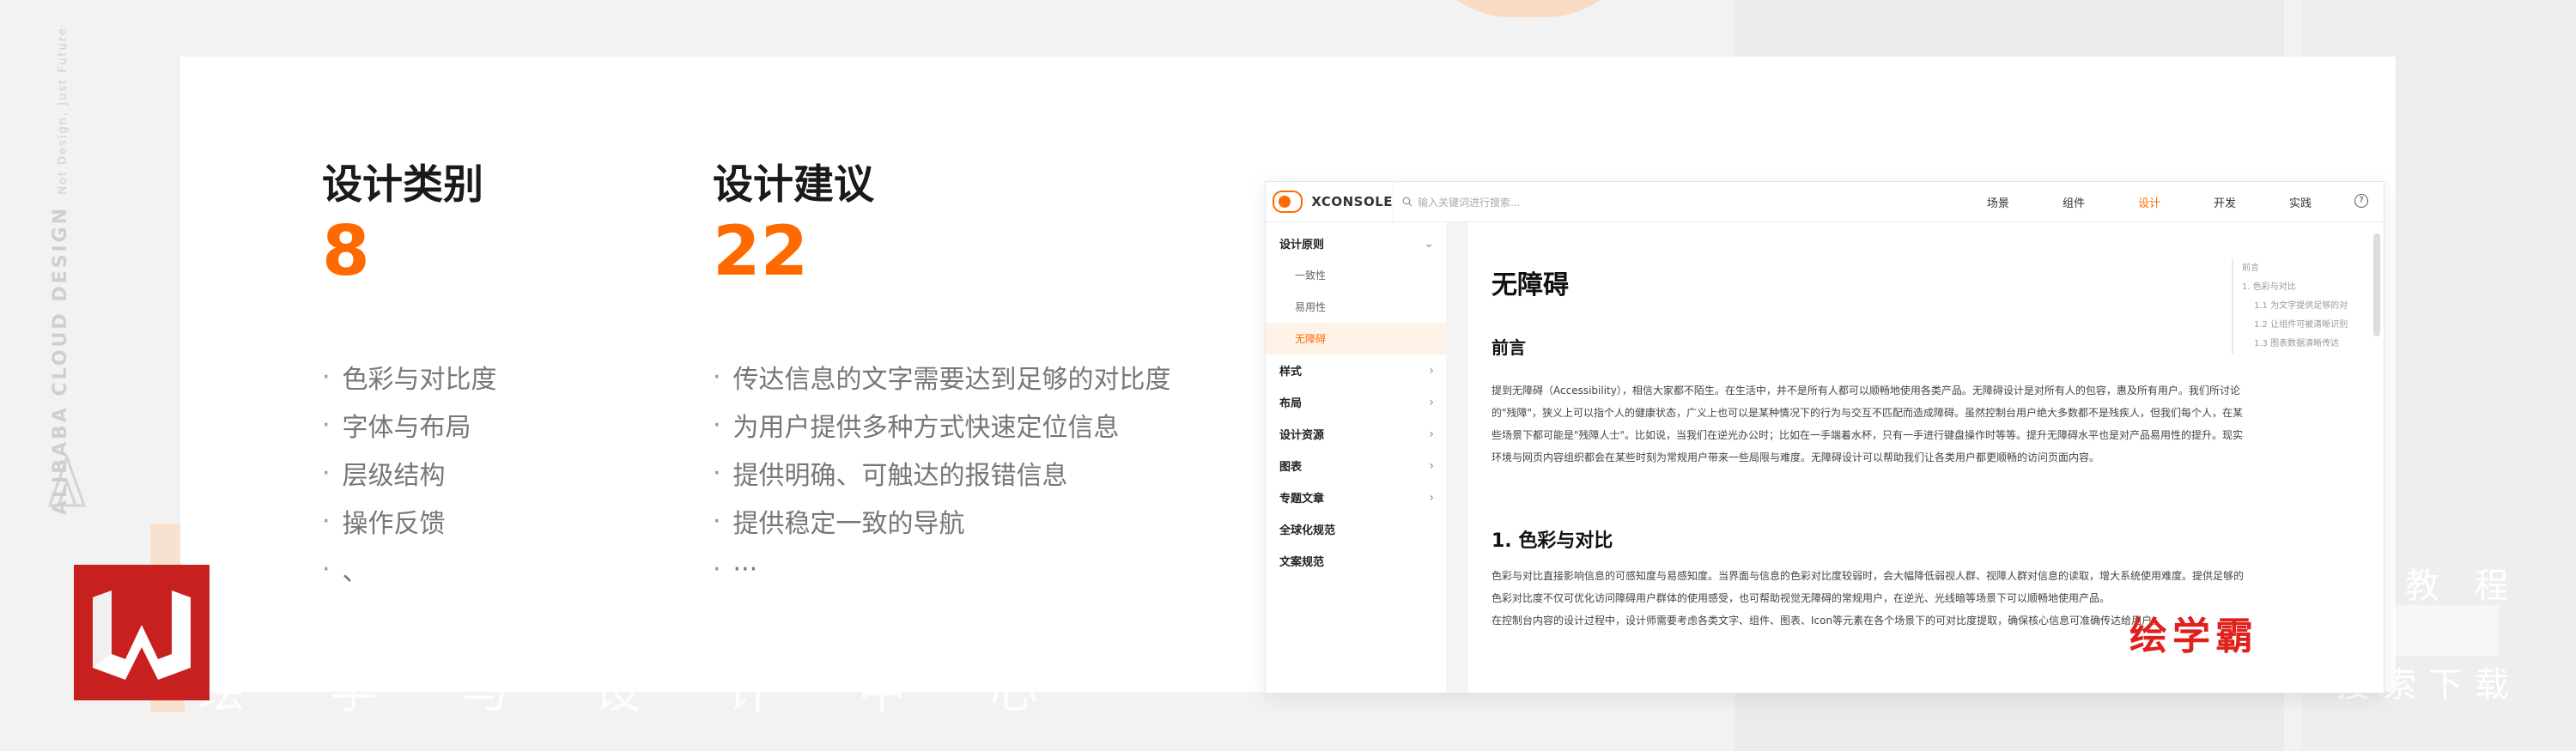  I want to click on list-item: · ···, so click(735, 569).